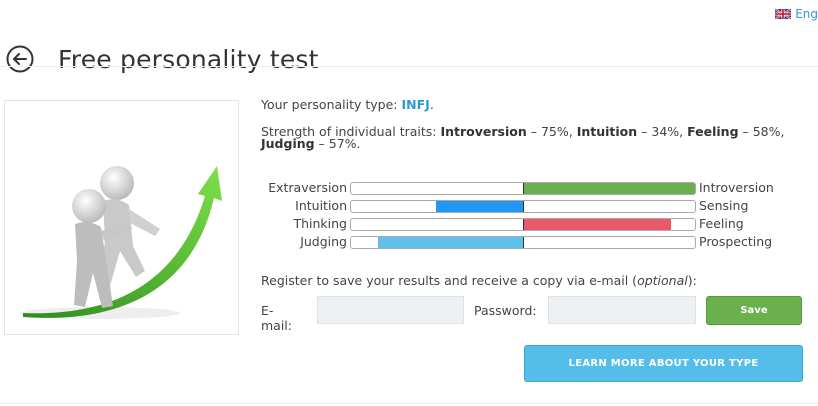 The height and width of the screenshot is (406, 818). I want to click on page-header: Free personality test, so click(162, 59).